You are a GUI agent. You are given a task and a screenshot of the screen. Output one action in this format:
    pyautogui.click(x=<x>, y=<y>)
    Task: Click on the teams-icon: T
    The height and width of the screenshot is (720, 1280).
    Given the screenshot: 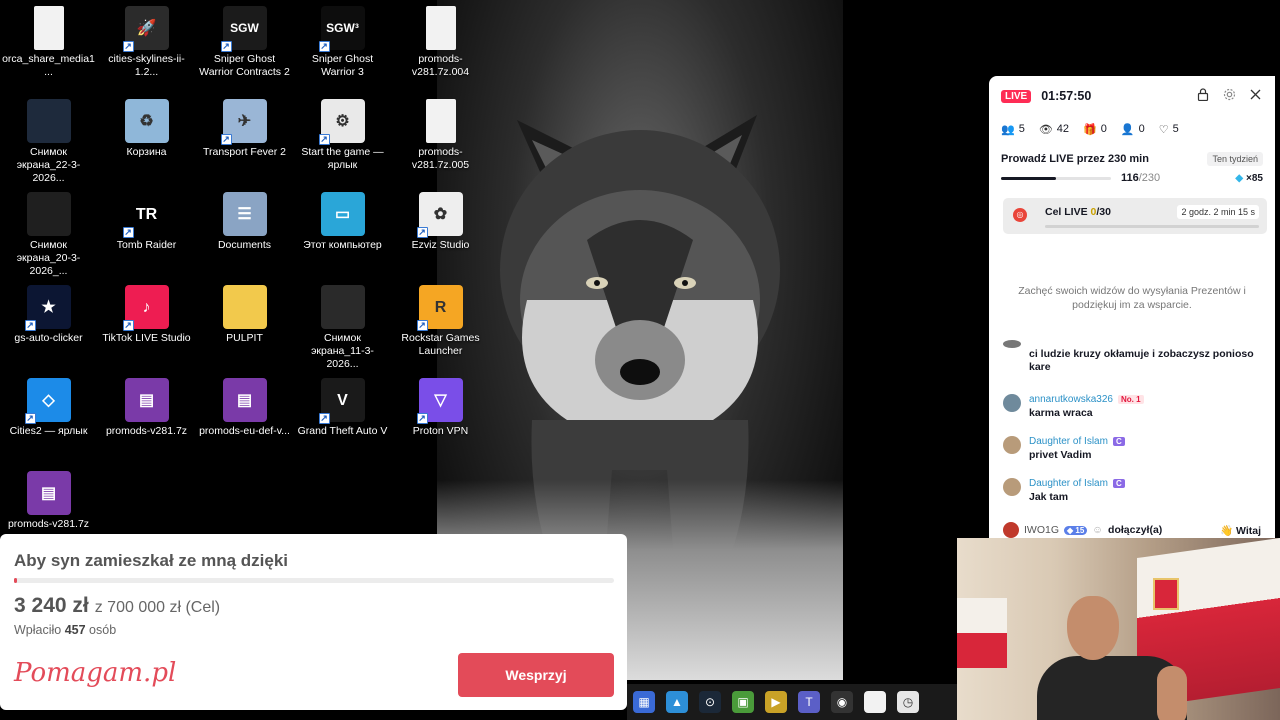 What is the action you would take?
    pyautogui.click(x=809, y=702)
    